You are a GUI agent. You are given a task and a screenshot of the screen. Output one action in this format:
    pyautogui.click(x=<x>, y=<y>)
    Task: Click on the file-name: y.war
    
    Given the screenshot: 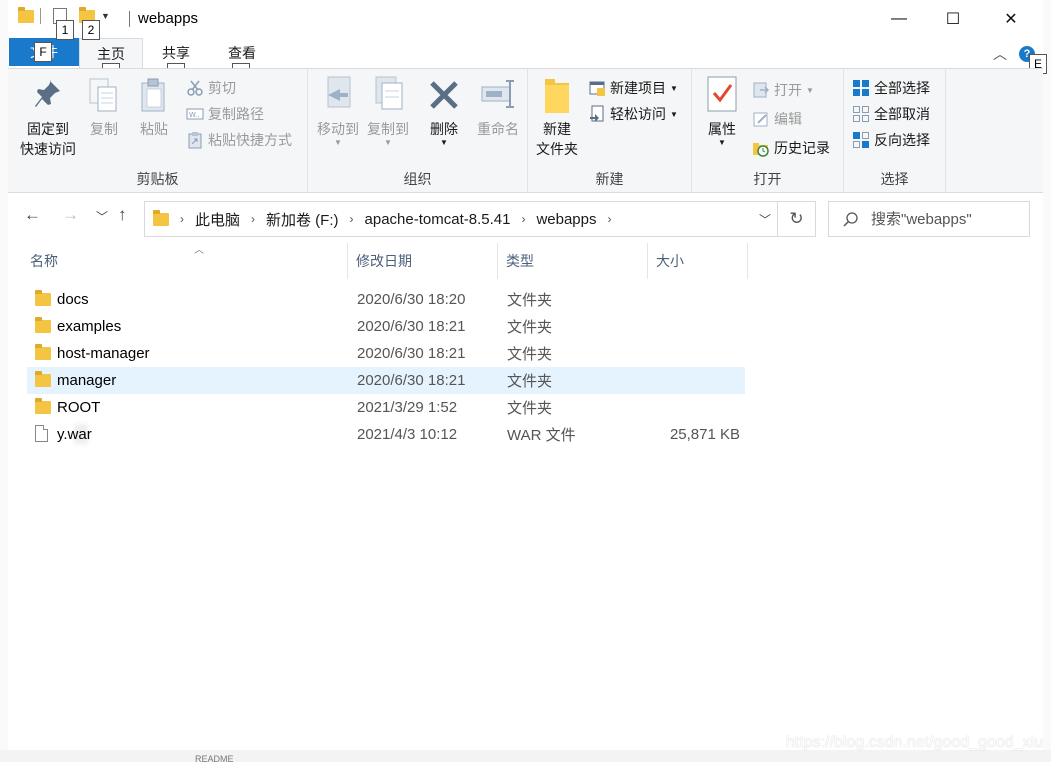 What is the action you would take?
    pyautogui.click(x=74, y=434)
    